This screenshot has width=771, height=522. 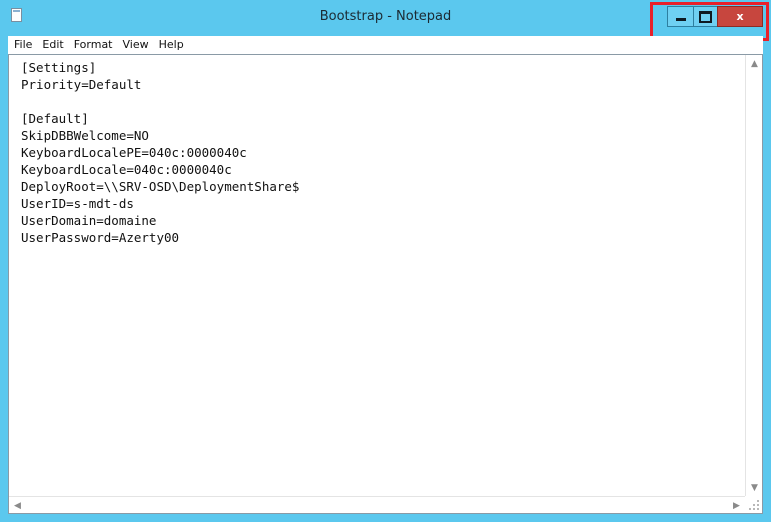 I want to click on text-line: SkipDBBWelcome=NO, so click(x=85, y=135).